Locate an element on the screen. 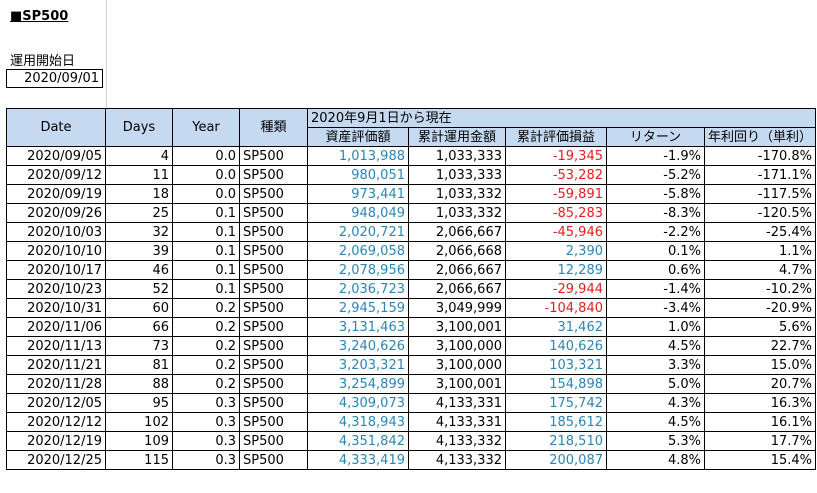 Image resolution: width=817 pixels, height=493 pixels. cell-pnl: 154,898 is located at coordinates (556, 384).